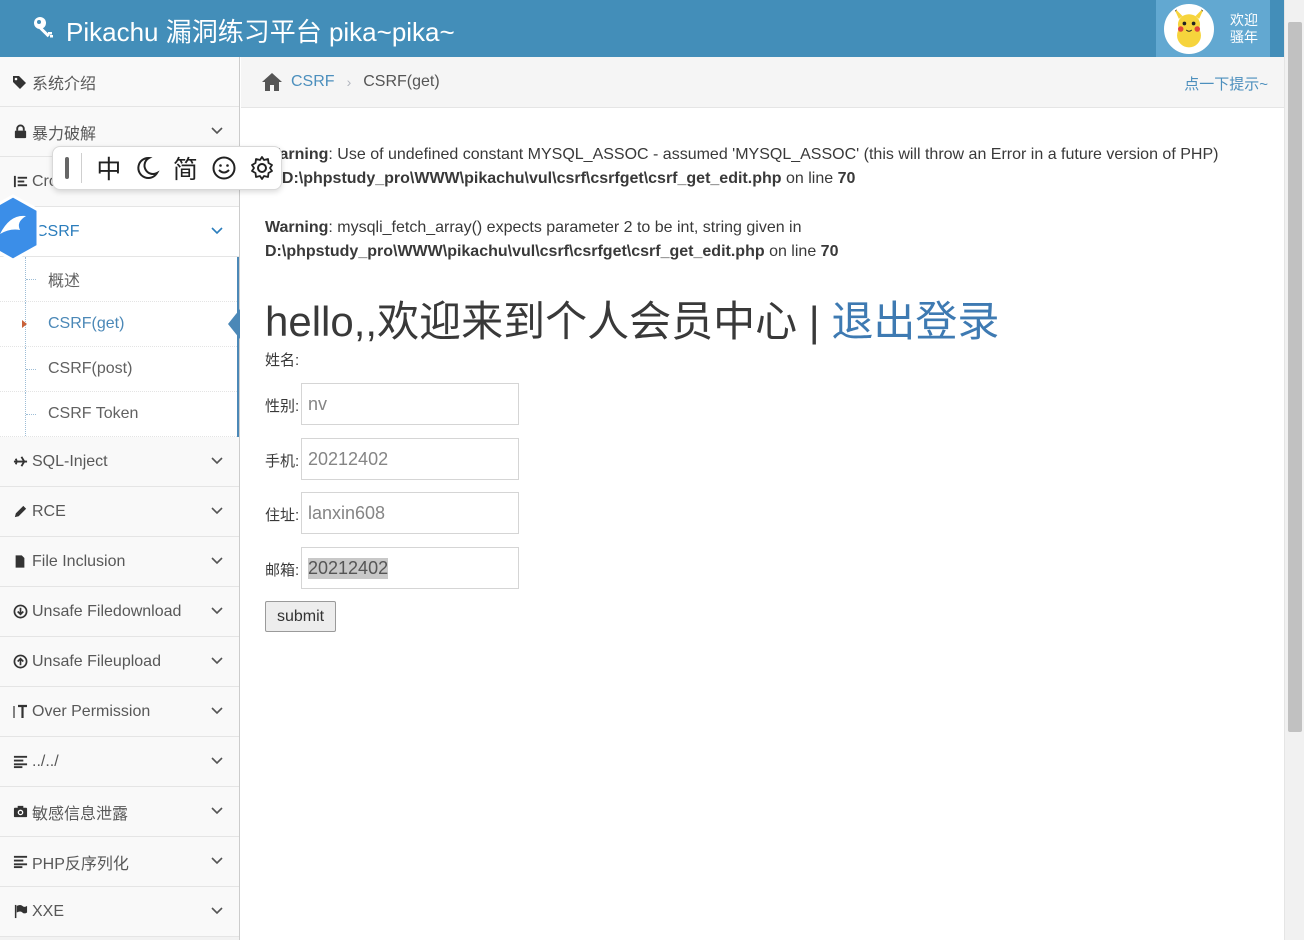  I want to click on sidebar-item-label: SQL-Inject, so click(70, 461).